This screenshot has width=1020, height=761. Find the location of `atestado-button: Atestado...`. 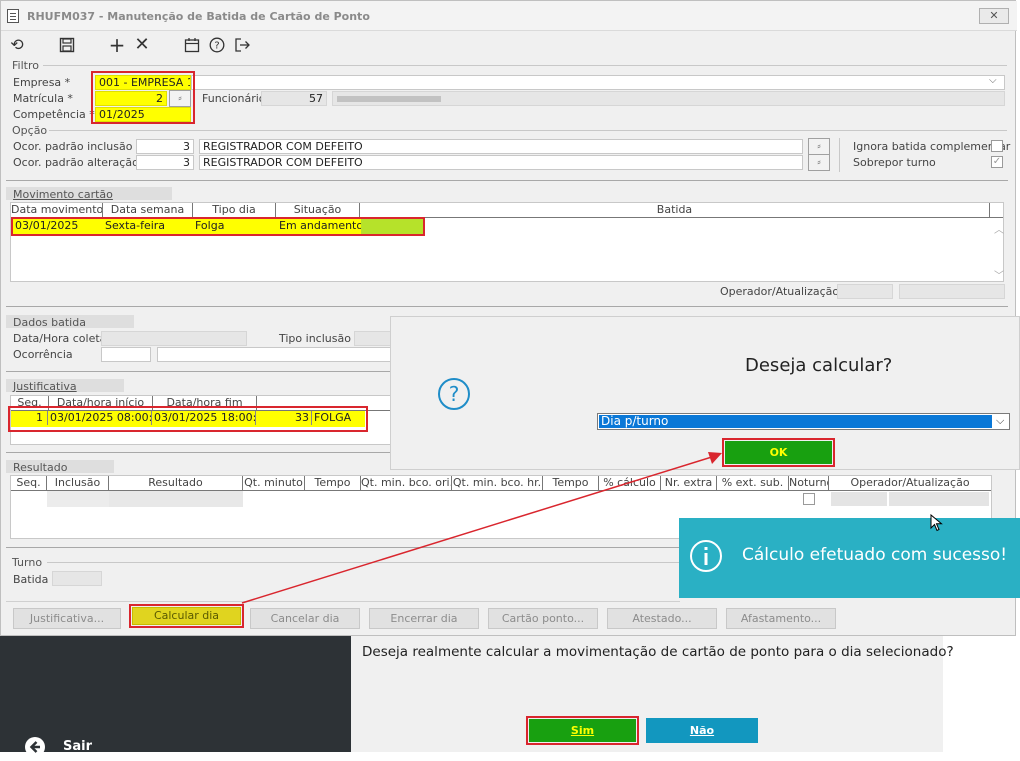

atestado-button: Atestado... is located at coordinates (662, 618).